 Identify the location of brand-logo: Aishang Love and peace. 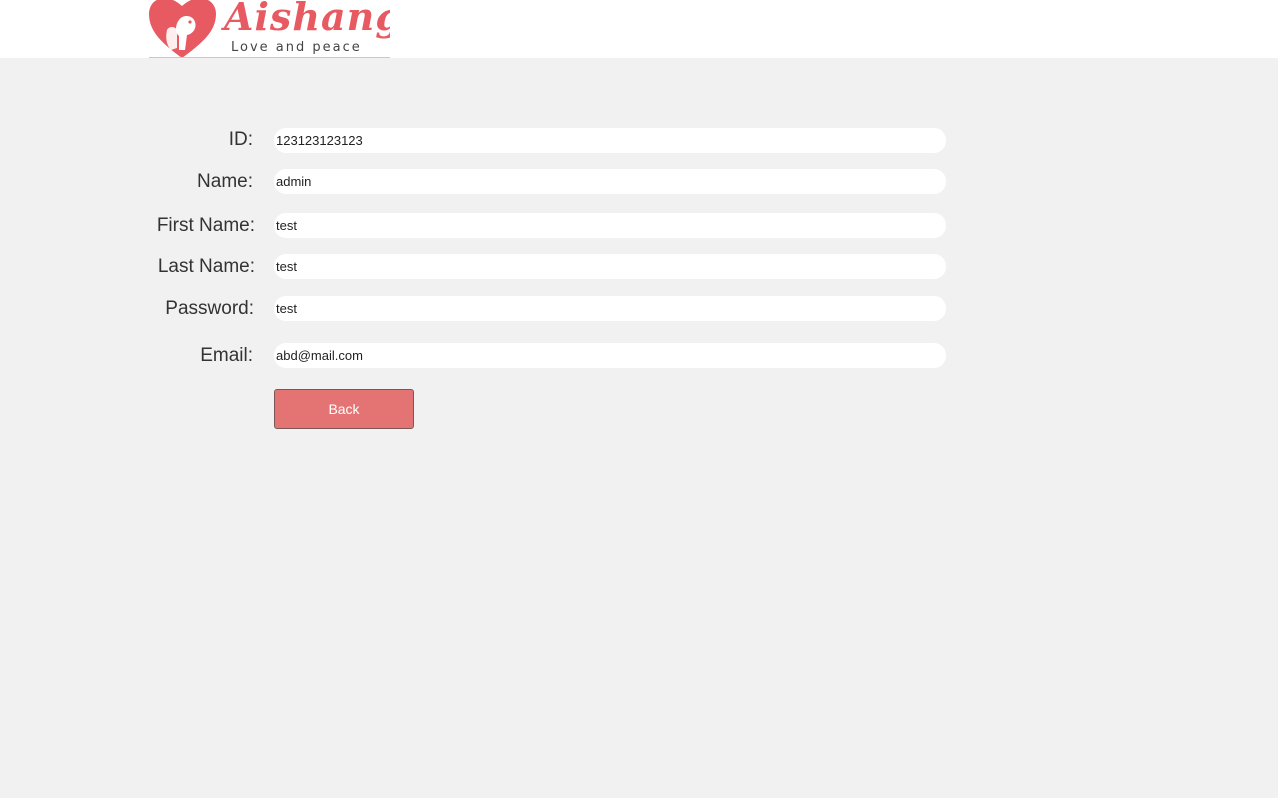
(269, 29).